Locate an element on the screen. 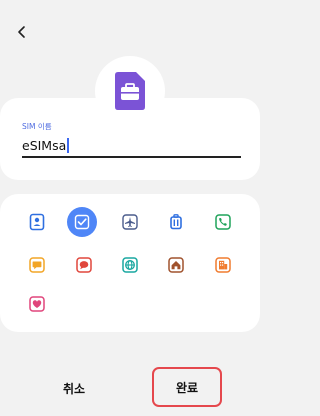 The width and height of the screenshot is (320, 416). home-icon is located at coordinates (176, 265).